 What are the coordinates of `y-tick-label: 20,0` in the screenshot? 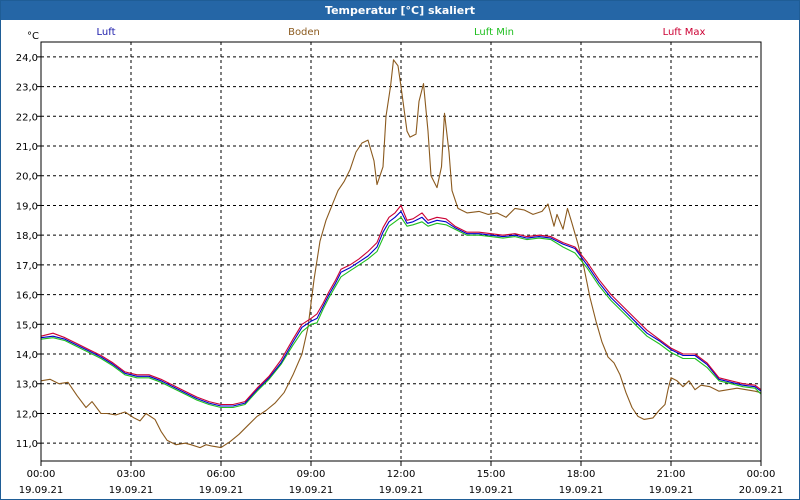 It's located at (27, 177).